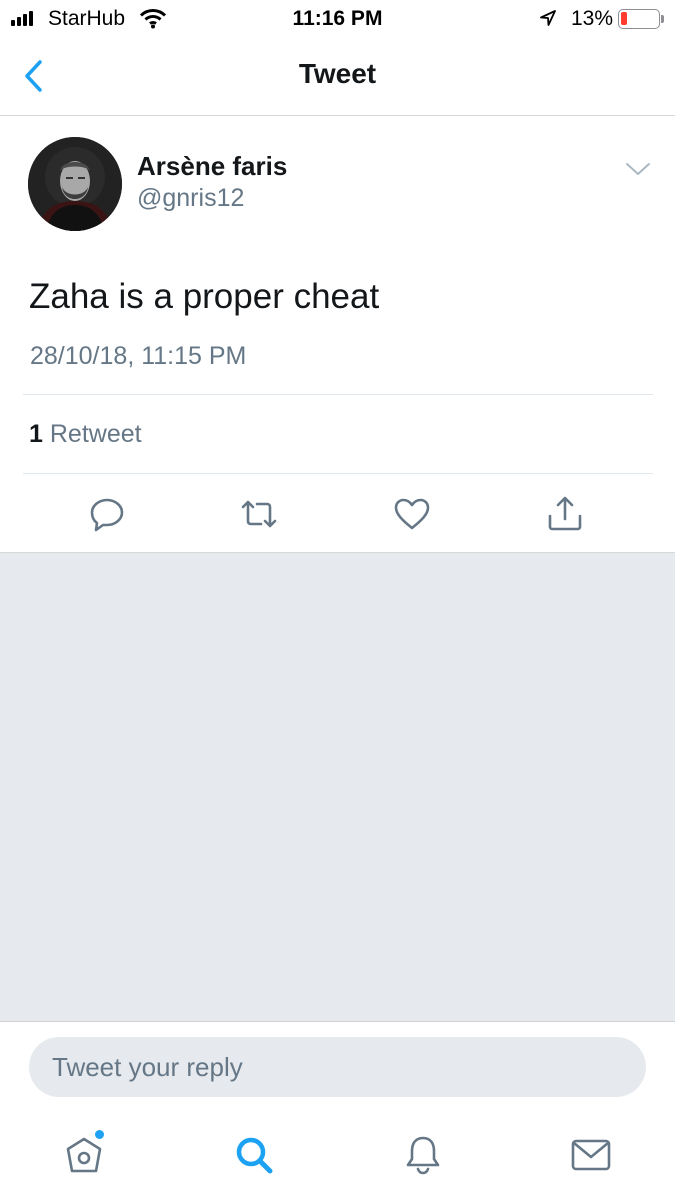 This screenshot has width=675, height=1200. I want to click on author-handle: @gnris12, so click(190, 198).